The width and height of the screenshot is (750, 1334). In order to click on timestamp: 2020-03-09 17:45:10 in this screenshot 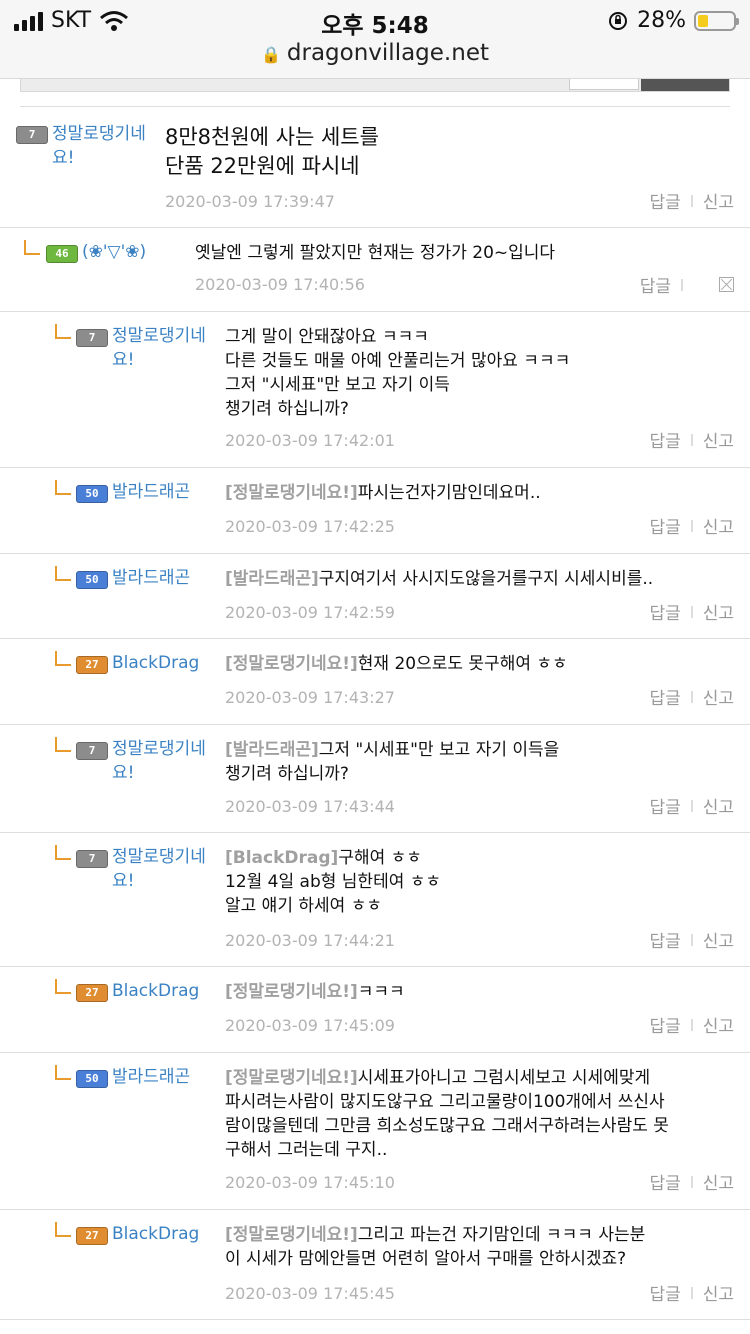, I will do `click(310, 1182)`.